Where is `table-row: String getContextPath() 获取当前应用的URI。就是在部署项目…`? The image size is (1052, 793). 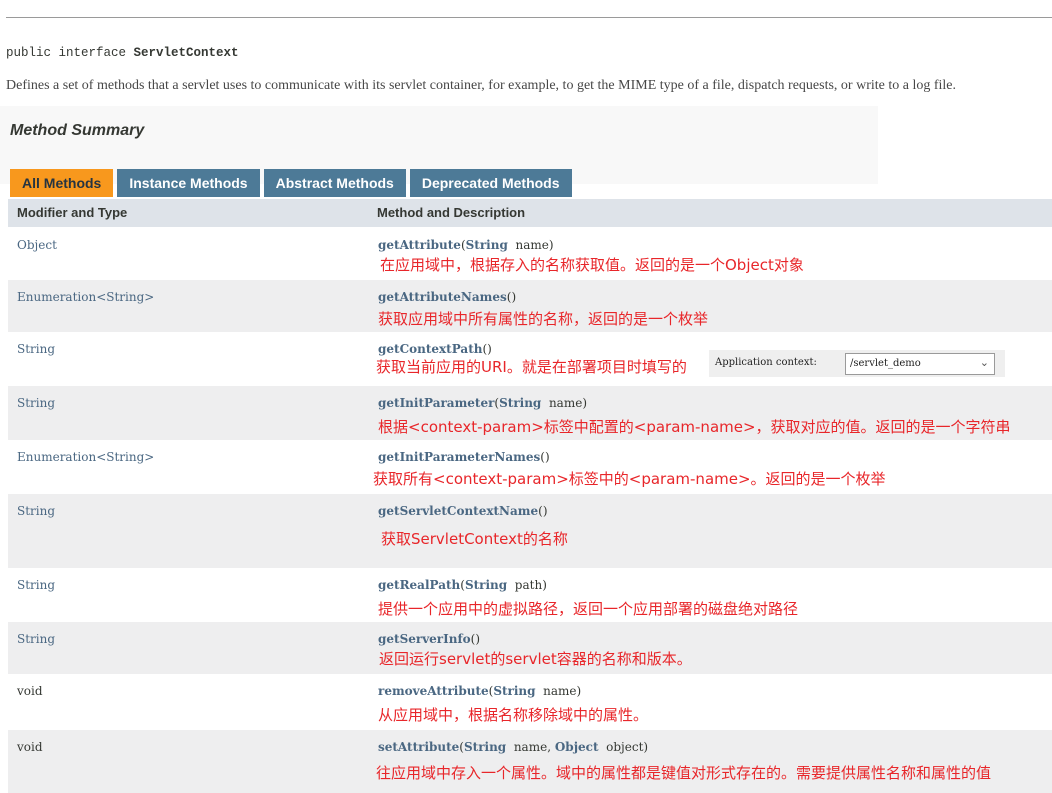 table-row: String getContextPath() 获取当前应用的URI。就是在部署项目… is located at coordinates (530, 359).